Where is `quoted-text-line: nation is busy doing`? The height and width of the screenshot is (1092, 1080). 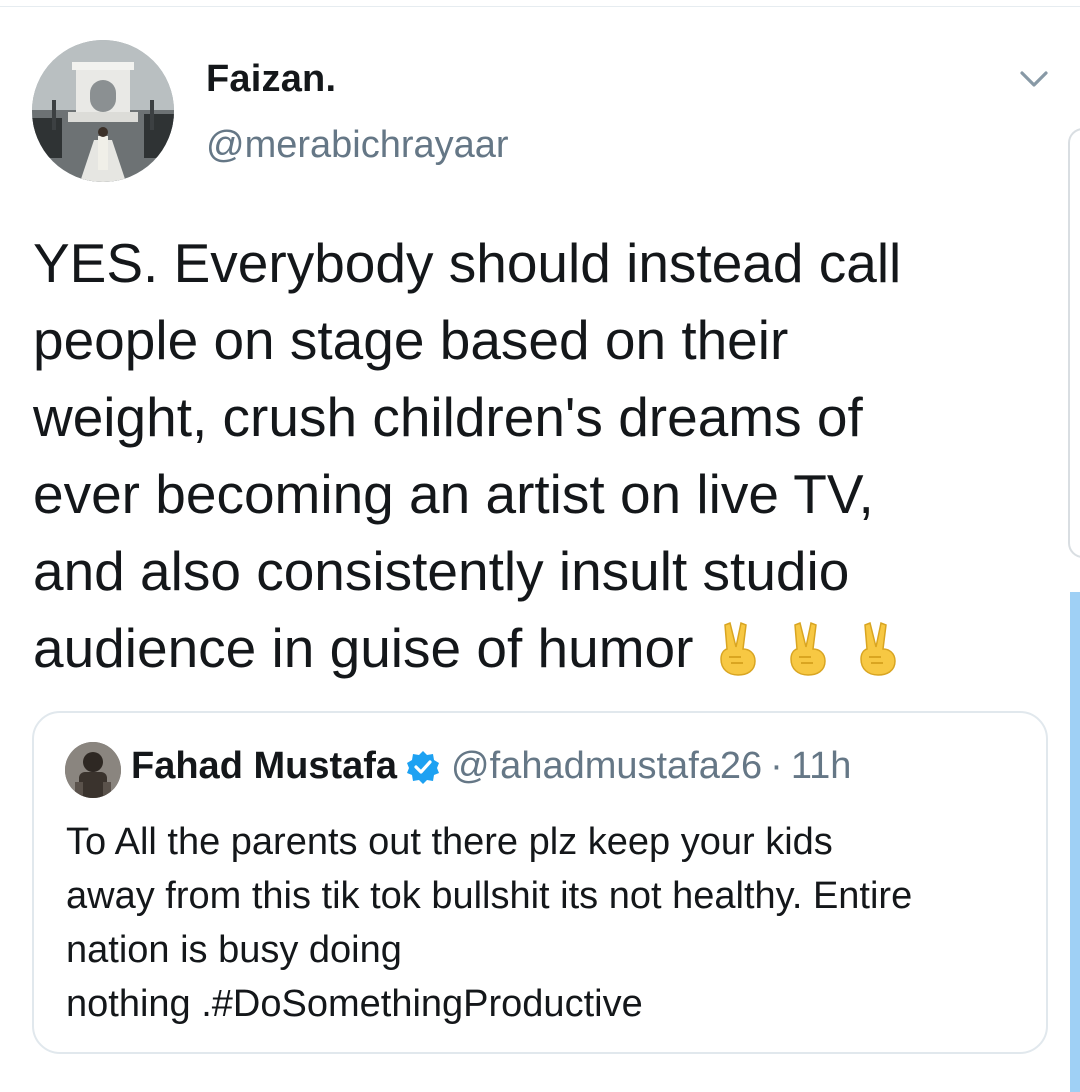
quoted-text-line: nation is busy doing is located at coordinates (234, 950).